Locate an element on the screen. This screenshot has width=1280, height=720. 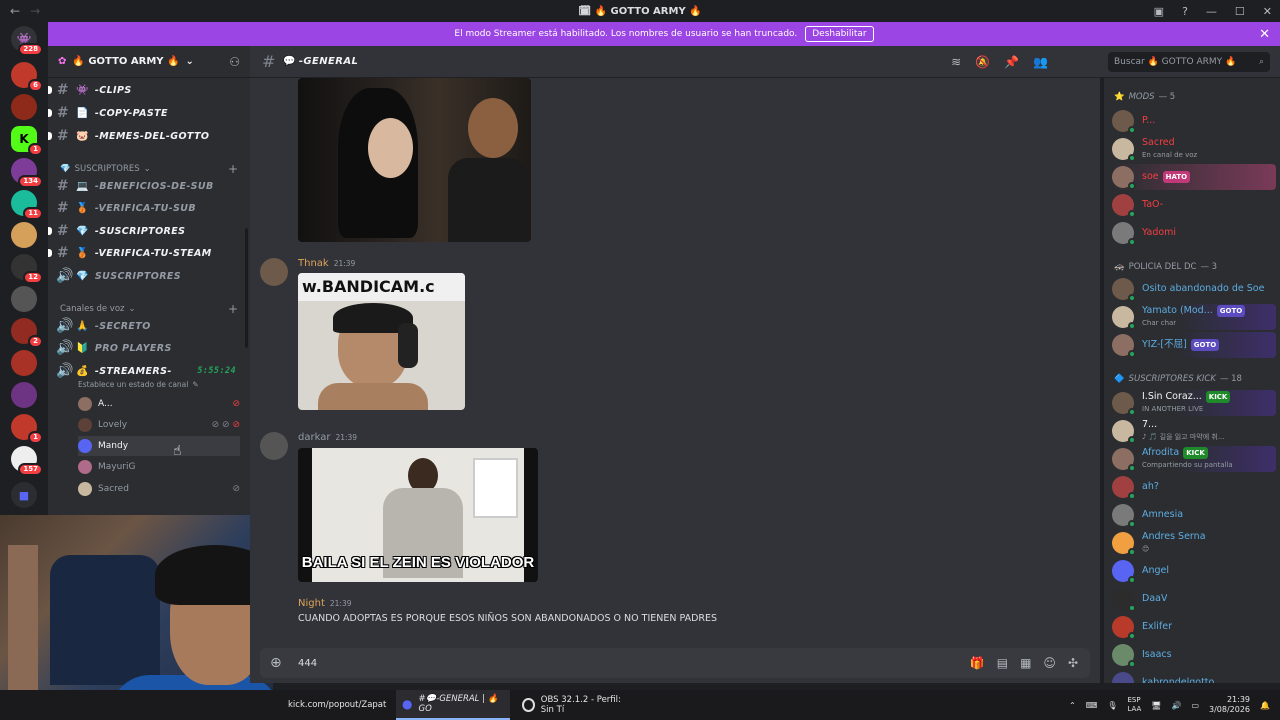
member-item: ah? is located at coordinates (1194, 487).